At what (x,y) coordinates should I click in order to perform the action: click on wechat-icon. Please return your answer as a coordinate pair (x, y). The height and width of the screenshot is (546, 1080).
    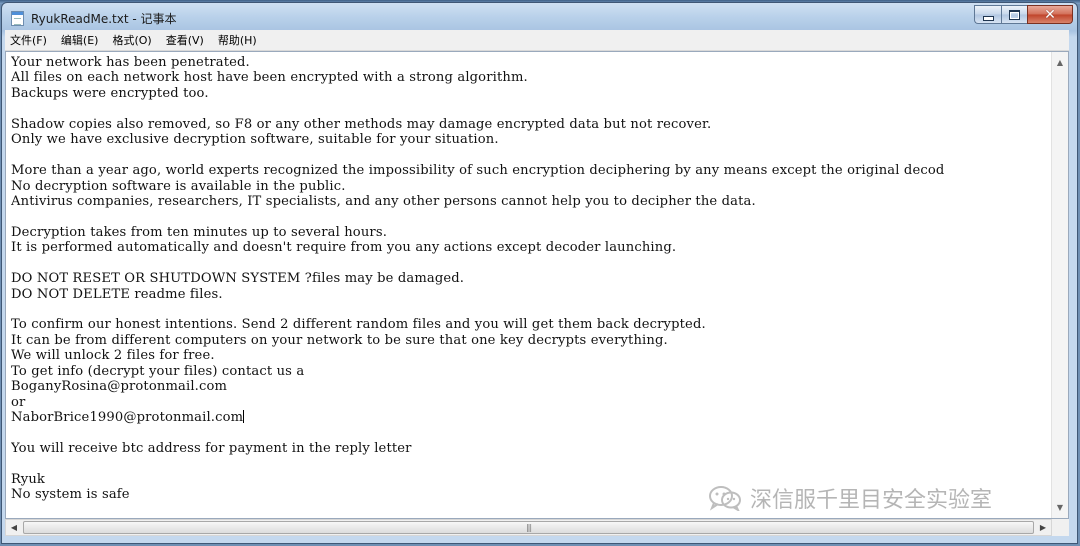
    Looking at the image, I should click on (725, 499).